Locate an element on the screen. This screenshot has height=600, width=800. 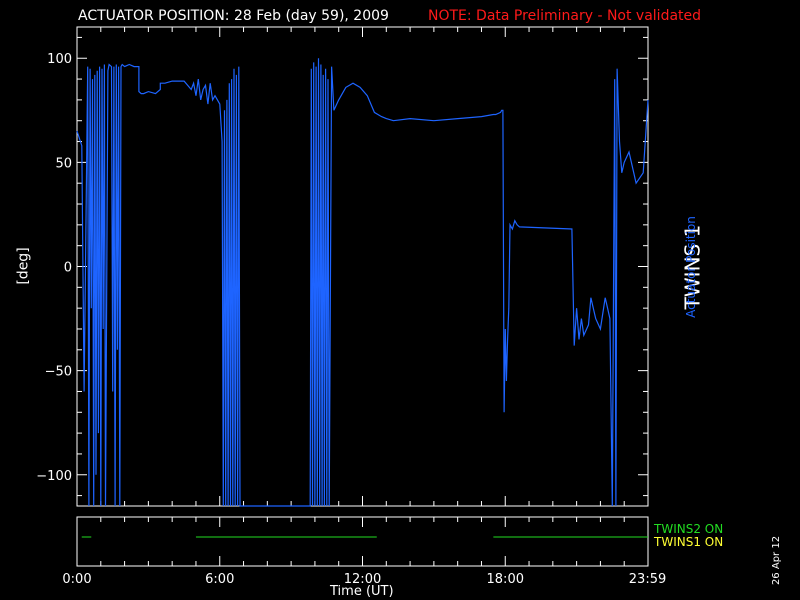
x-axis-status-ticks is located at coordinates (362, 541).